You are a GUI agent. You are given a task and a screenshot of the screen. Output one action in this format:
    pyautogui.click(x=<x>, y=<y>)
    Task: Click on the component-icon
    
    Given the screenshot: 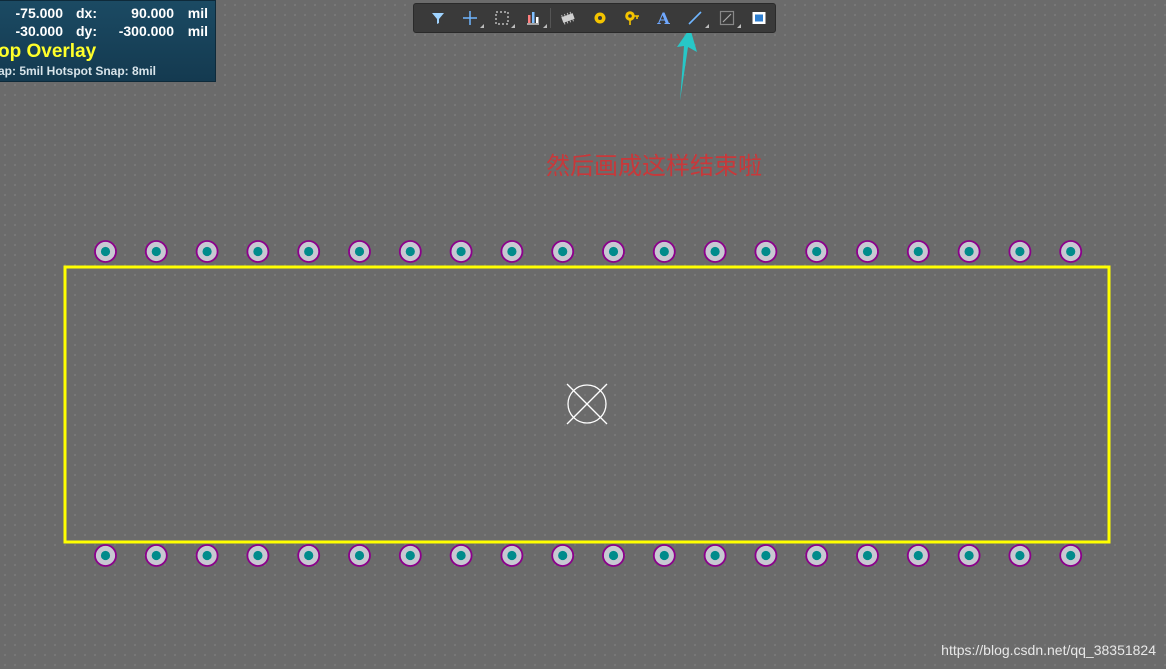 What is the action you would take?
    pyautogui.click(x=568, y=18)
    